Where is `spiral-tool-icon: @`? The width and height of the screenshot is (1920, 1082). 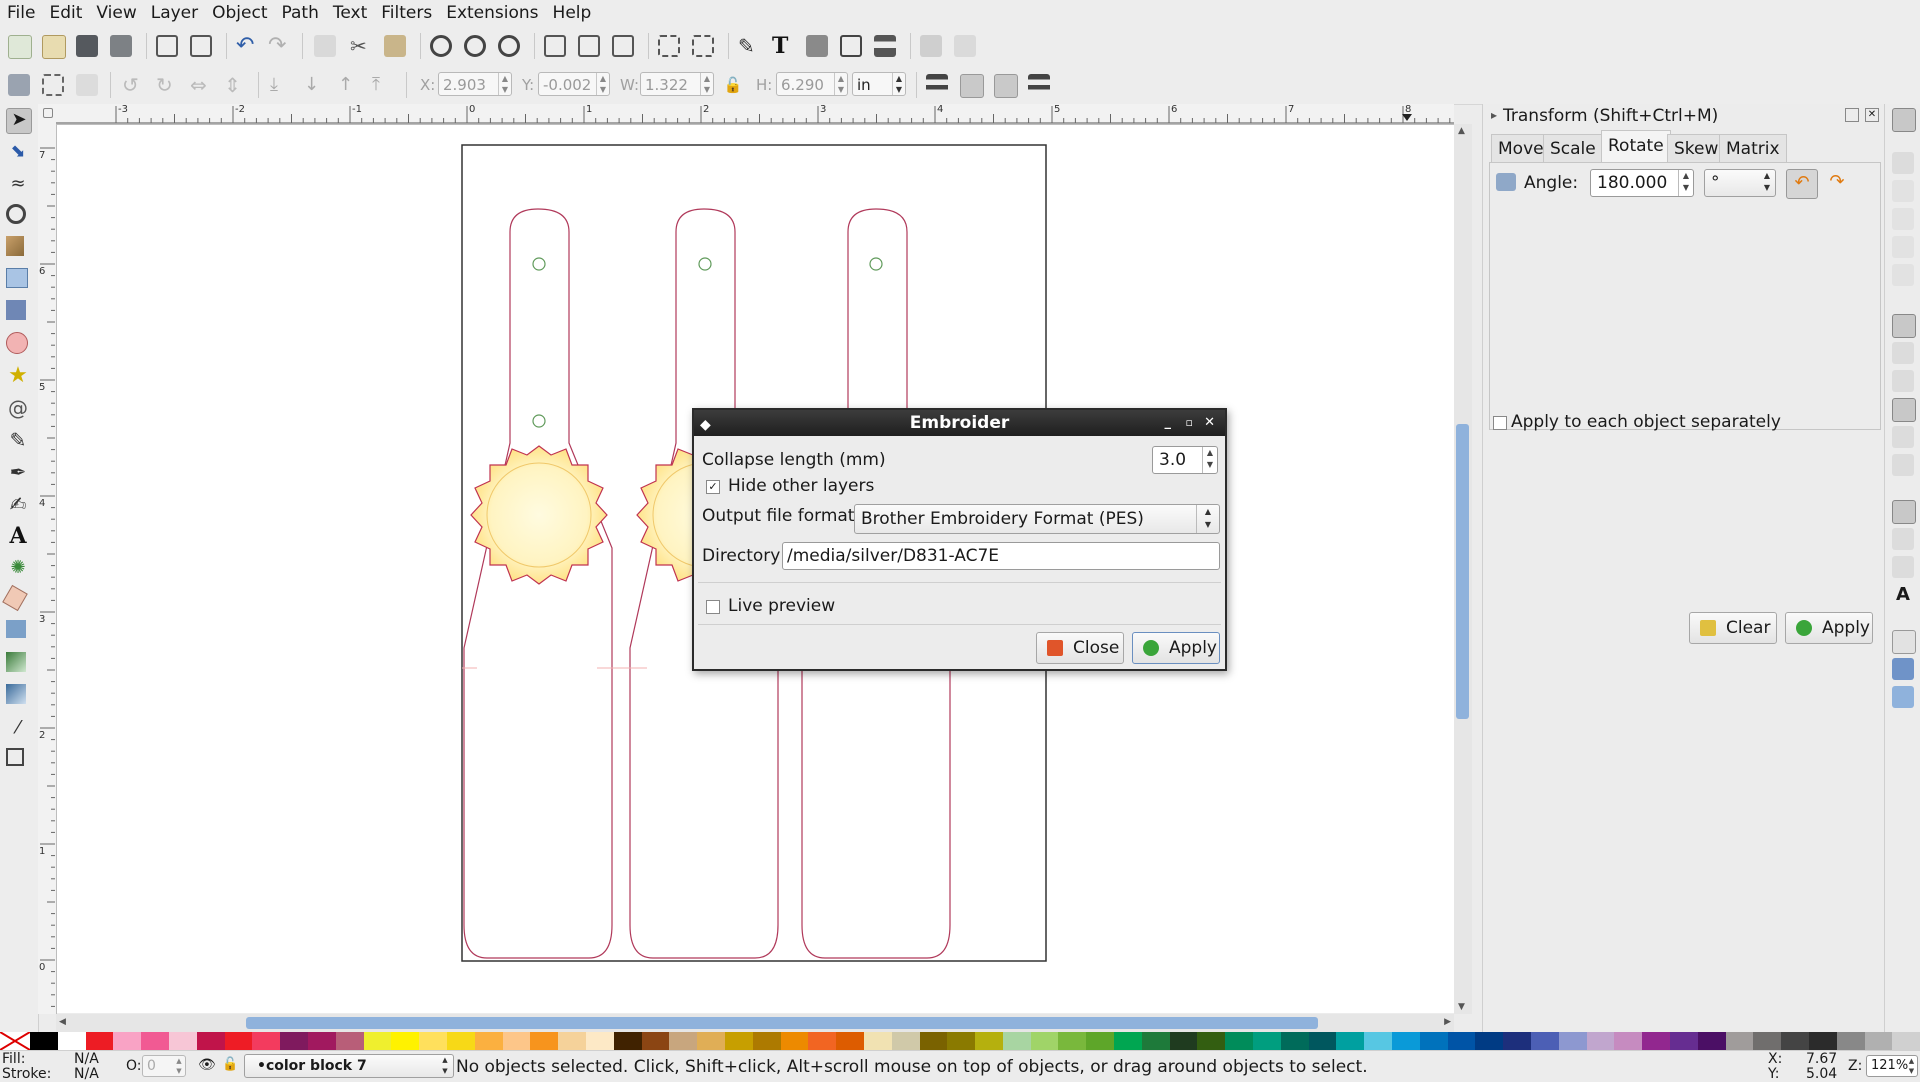 spiral-tool-icon: @ is located at coordinates (18, 408).